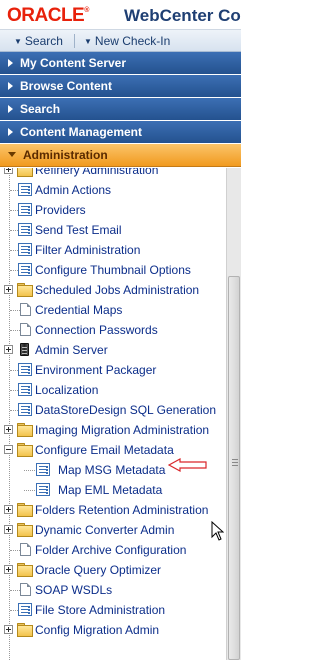  I want to click on quick-toolbar: ▼ Search ▼ New Check-In, so click(120, 41).